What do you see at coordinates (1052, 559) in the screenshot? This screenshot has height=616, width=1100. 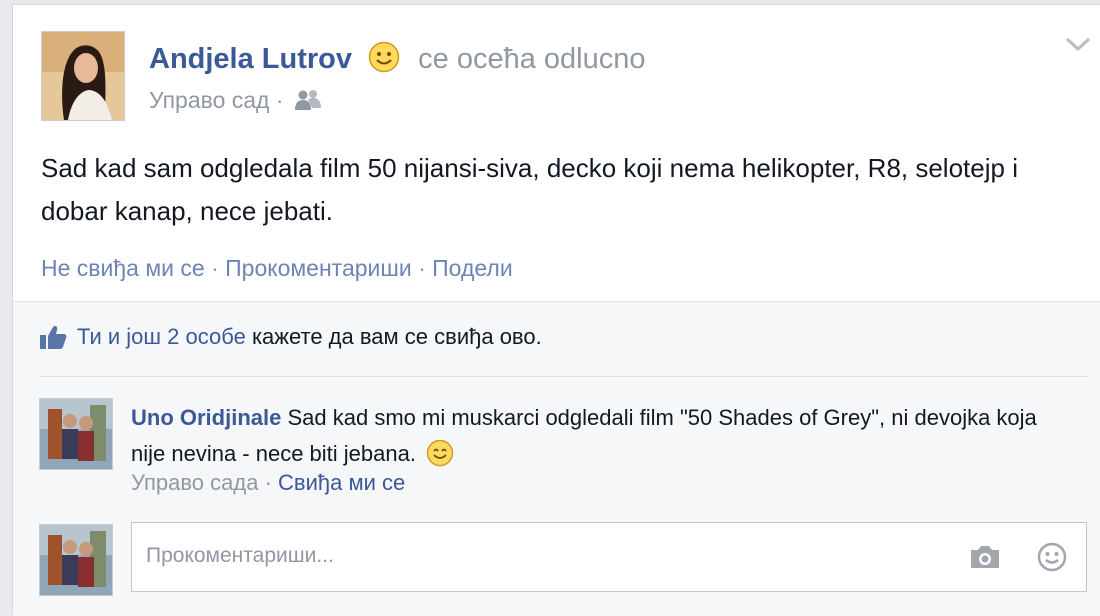 I see `smiley-icon` at bounding box center [1052, 559].